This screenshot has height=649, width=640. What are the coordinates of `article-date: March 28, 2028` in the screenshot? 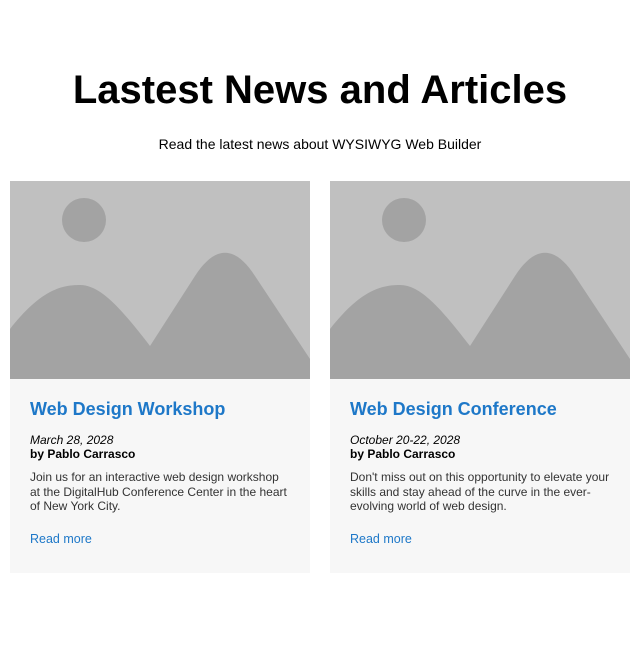 It's located at (72, 440).